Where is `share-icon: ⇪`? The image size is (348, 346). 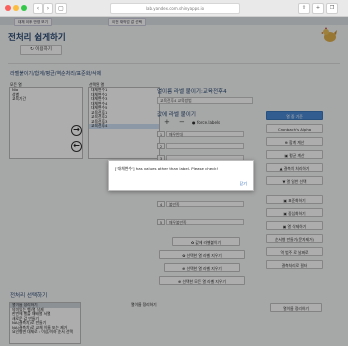
share-icon: ⇪ is located at coordinates (304, 8).